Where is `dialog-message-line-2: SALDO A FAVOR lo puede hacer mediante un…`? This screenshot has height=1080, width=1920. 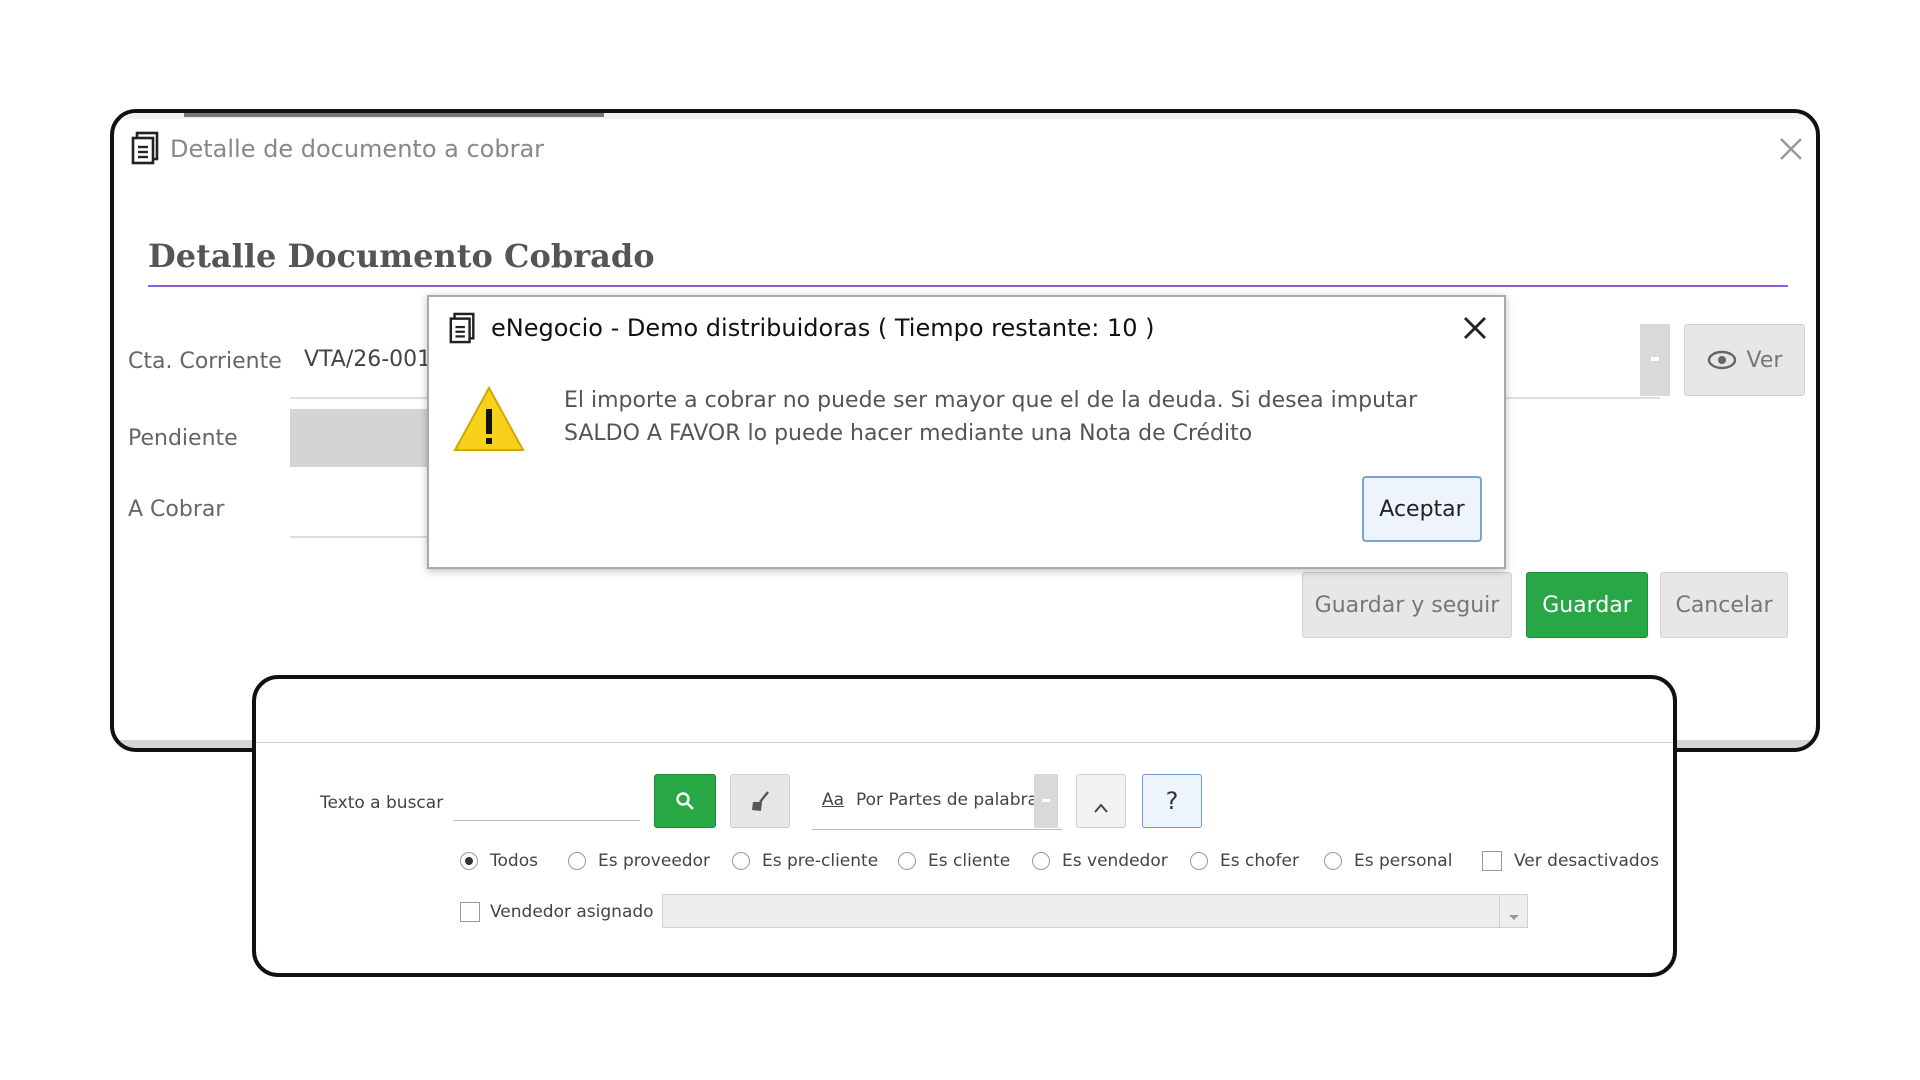 dialog-message-line-2: SALDO A FAVOR lo puede hacer mediante un… is located at coordinates (908, 433).